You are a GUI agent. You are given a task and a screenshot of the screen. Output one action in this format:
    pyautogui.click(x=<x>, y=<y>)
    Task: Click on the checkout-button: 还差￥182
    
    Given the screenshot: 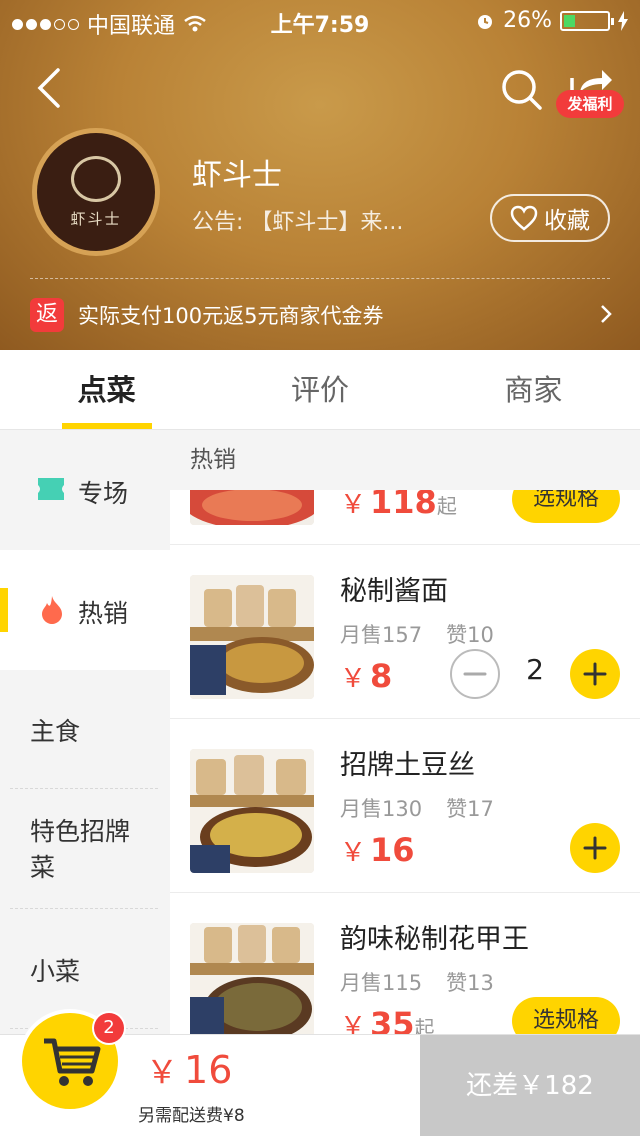 What is the action you would take?
    pyautogui.click(x=530, y=1085)
    